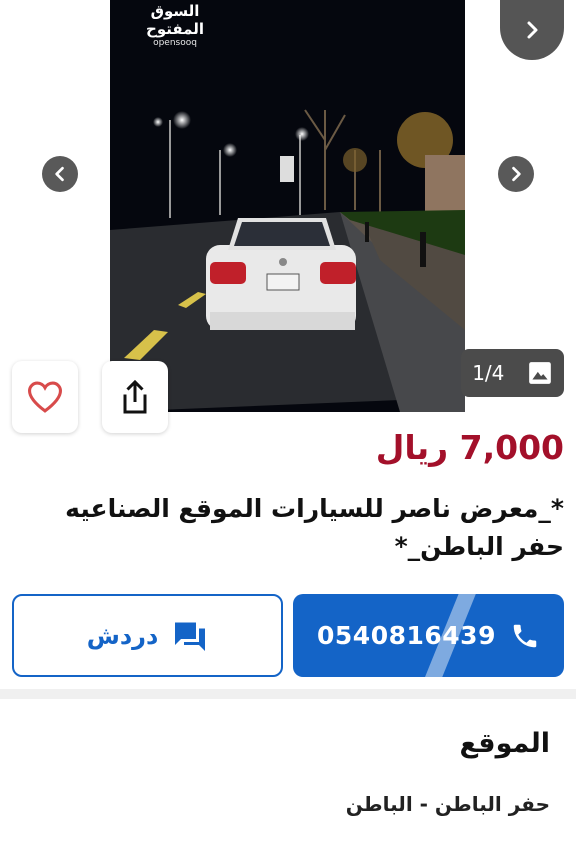 The image size is (576, 842). What do you see at coordinates (175, 43) in the screenshot?
I see `watermark-english: opensooq` at bounding box center [175, 43].